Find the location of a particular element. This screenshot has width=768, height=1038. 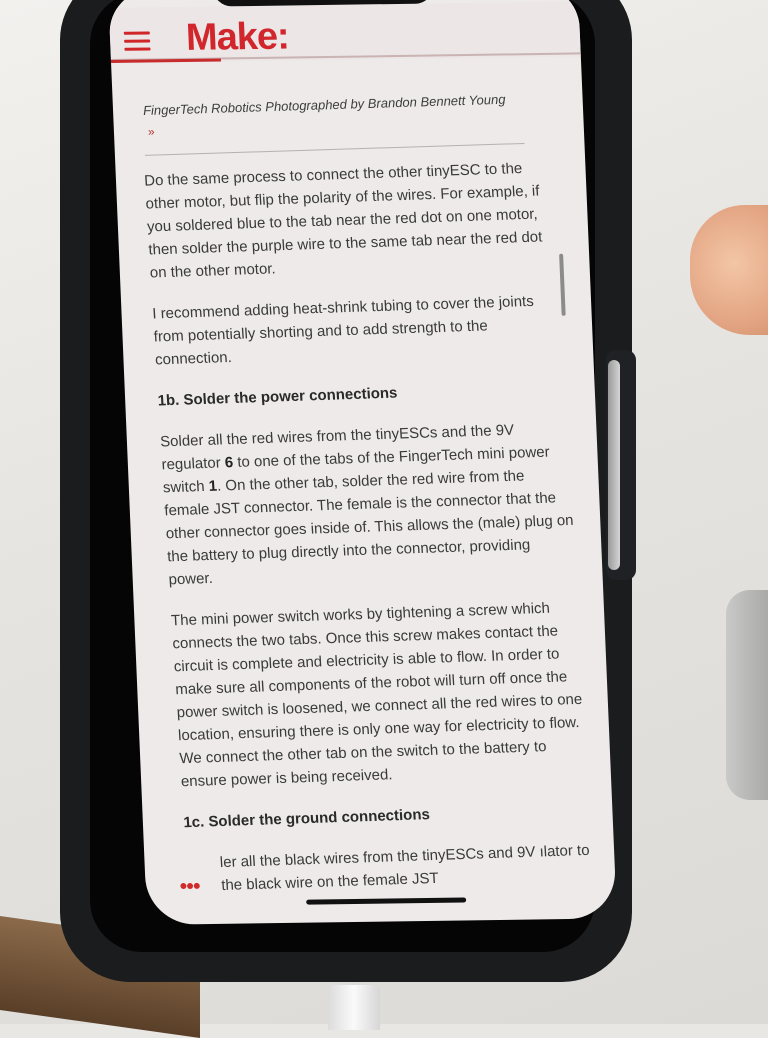

side-button is located at coordinates (621, 465).